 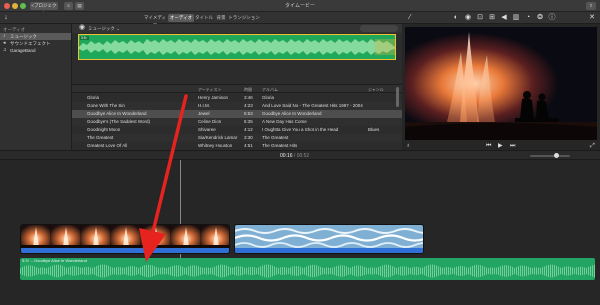 I want to click on music-note-icon: ♪, so click(x=4, y=36).